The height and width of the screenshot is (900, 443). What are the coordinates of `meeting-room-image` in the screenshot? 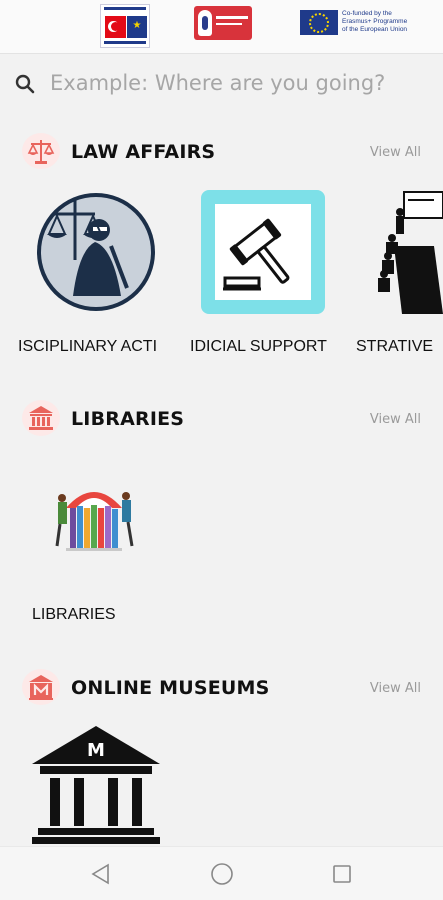 It's located at (410, 252).